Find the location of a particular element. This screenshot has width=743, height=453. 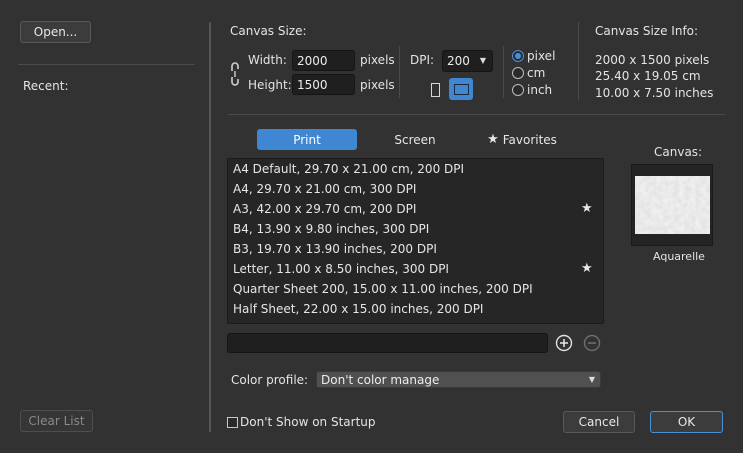

color-profile-select: Don't color manage ▼ is located at coordinates (458, 379).